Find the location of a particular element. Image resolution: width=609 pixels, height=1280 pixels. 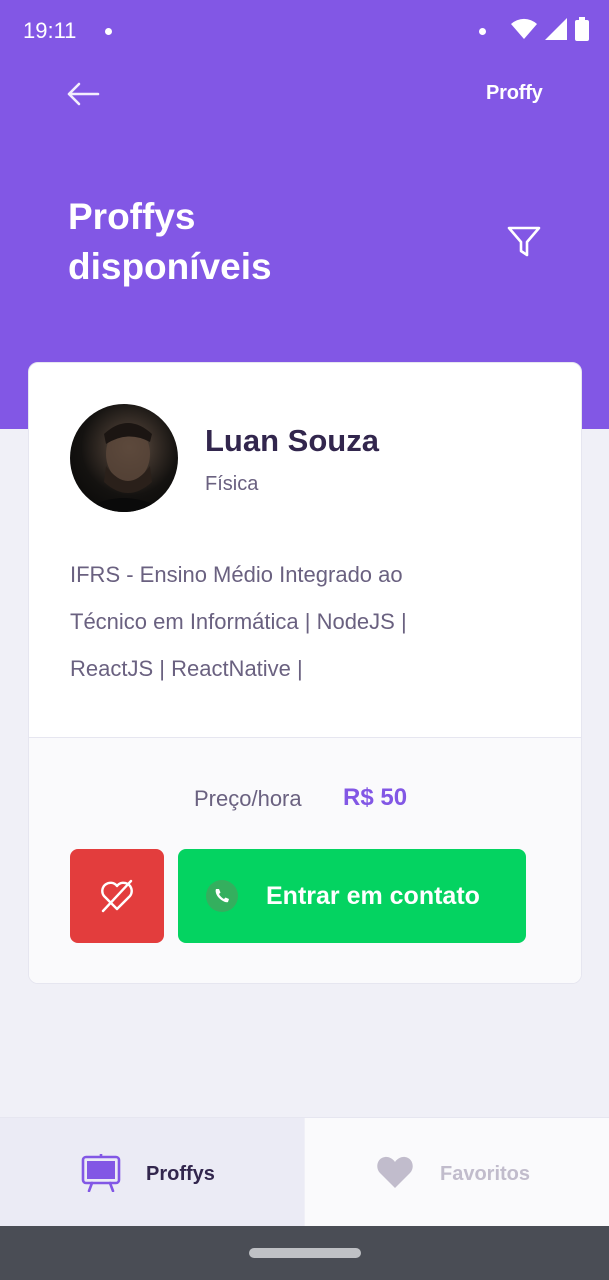

avatar-photo is located at coordinates (124, 467).